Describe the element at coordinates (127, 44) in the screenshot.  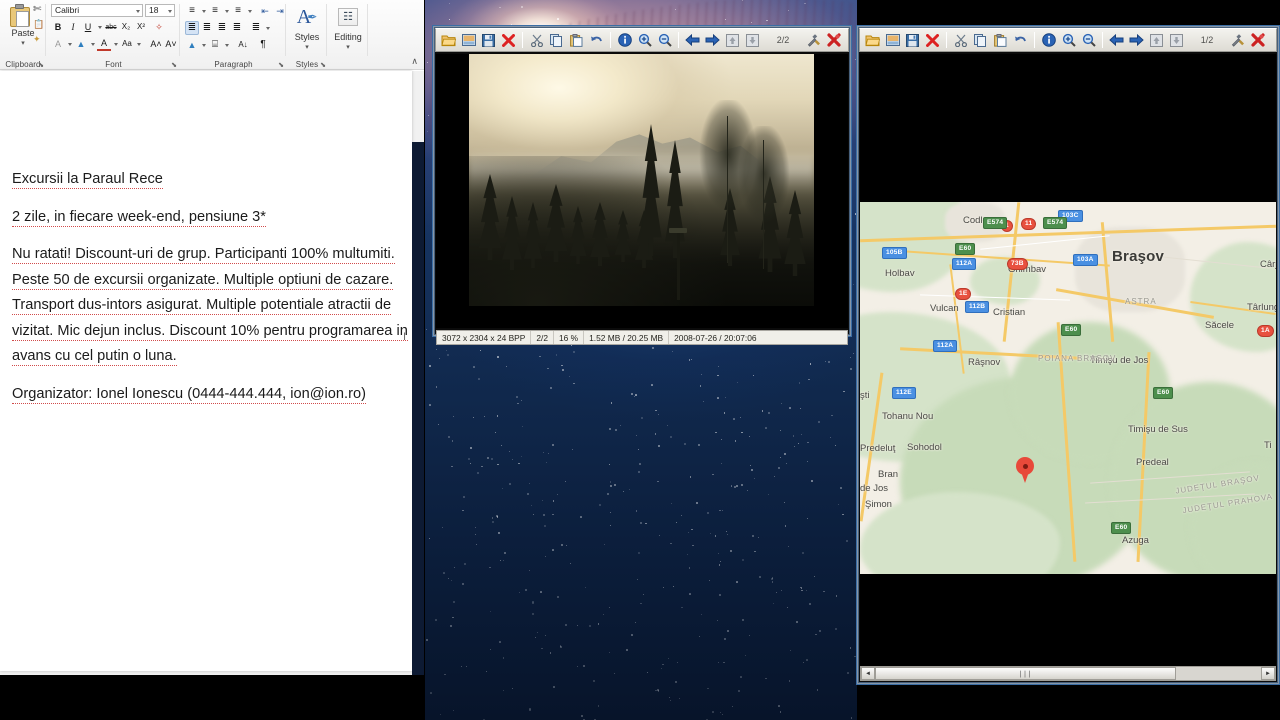
I see `change-case-button: Aa` at that location.